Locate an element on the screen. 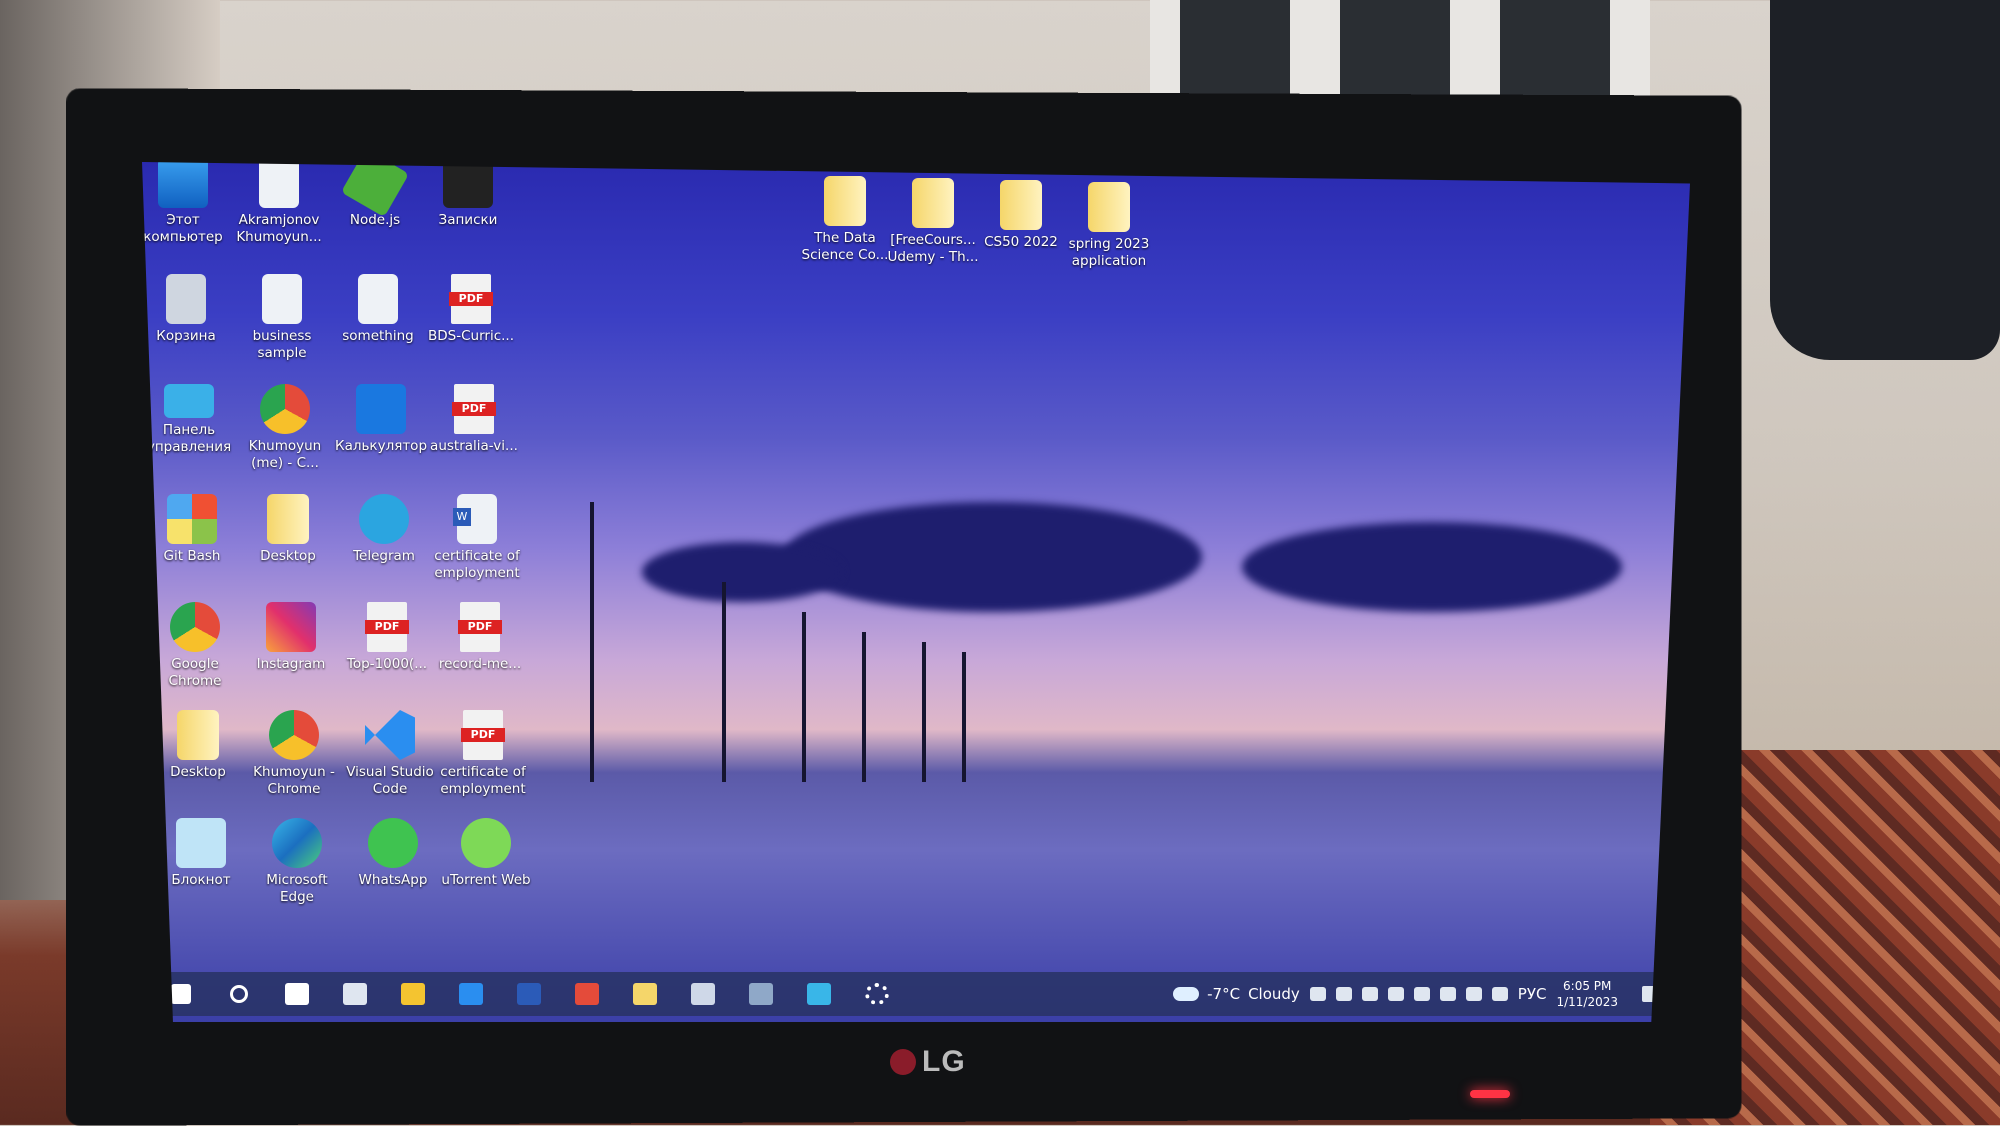  recycle-bin-icon is located at coordinates (186, 299).